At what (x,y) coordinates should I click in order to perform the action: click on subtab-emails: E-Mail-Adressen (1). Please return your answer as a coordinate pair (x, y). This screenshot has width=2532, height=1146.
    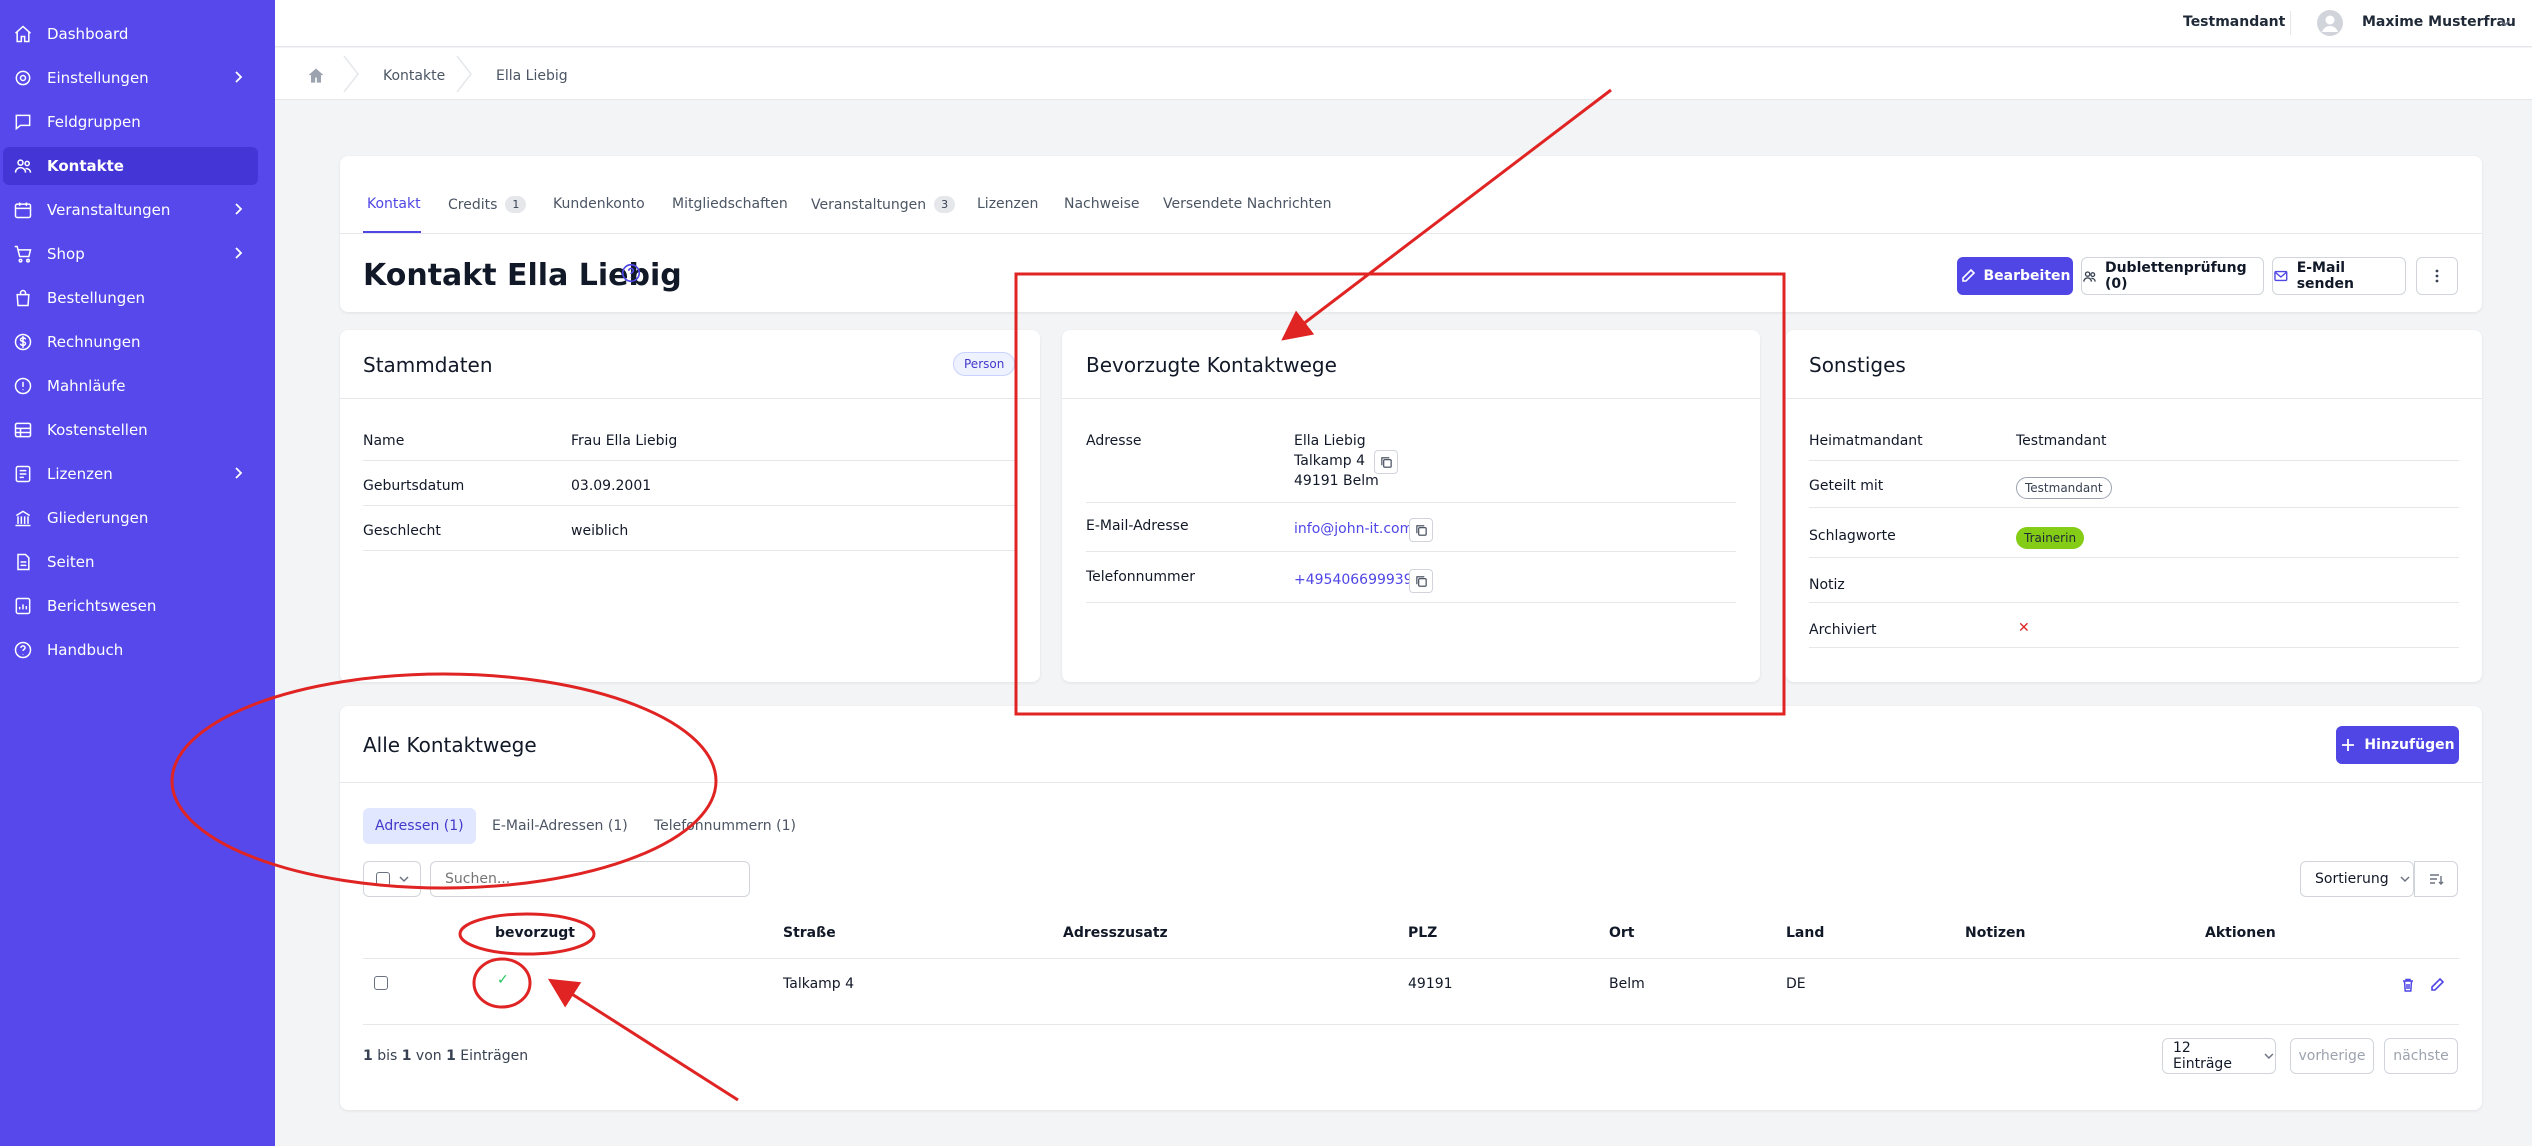
    Looking at the image, I should click on (560, 826).